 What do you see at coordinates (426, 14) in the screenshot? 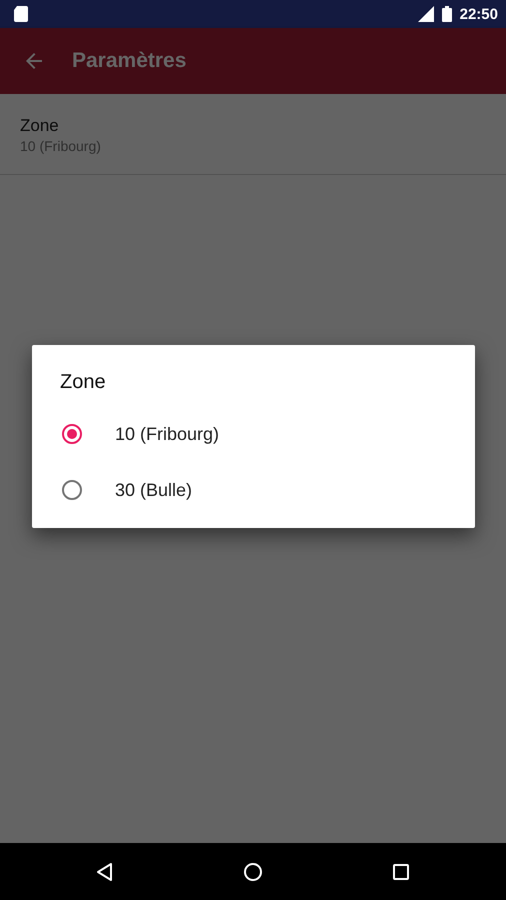
I see `signal-icon` at bounding box center [426, 14].